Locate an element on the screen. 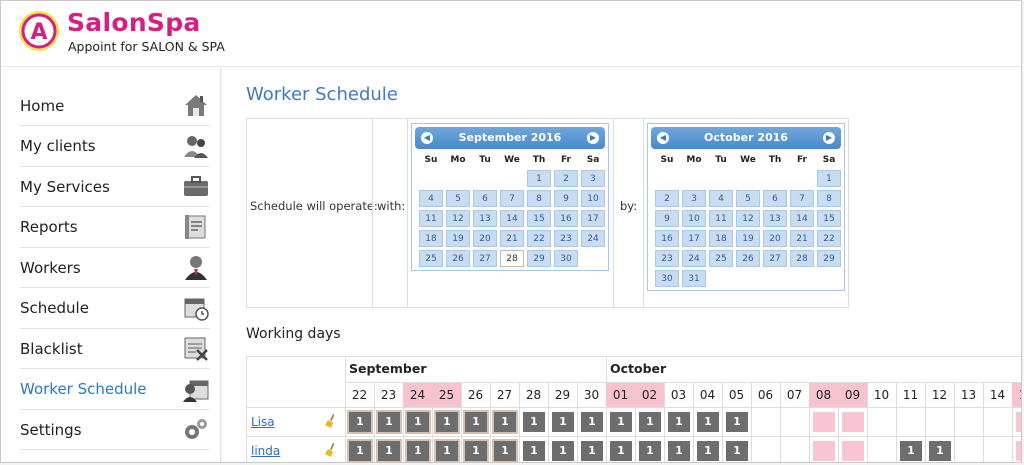 The height and width of the screenshot is (465, 1024). calendar-day: 26 is located at coordinates (748, 258).